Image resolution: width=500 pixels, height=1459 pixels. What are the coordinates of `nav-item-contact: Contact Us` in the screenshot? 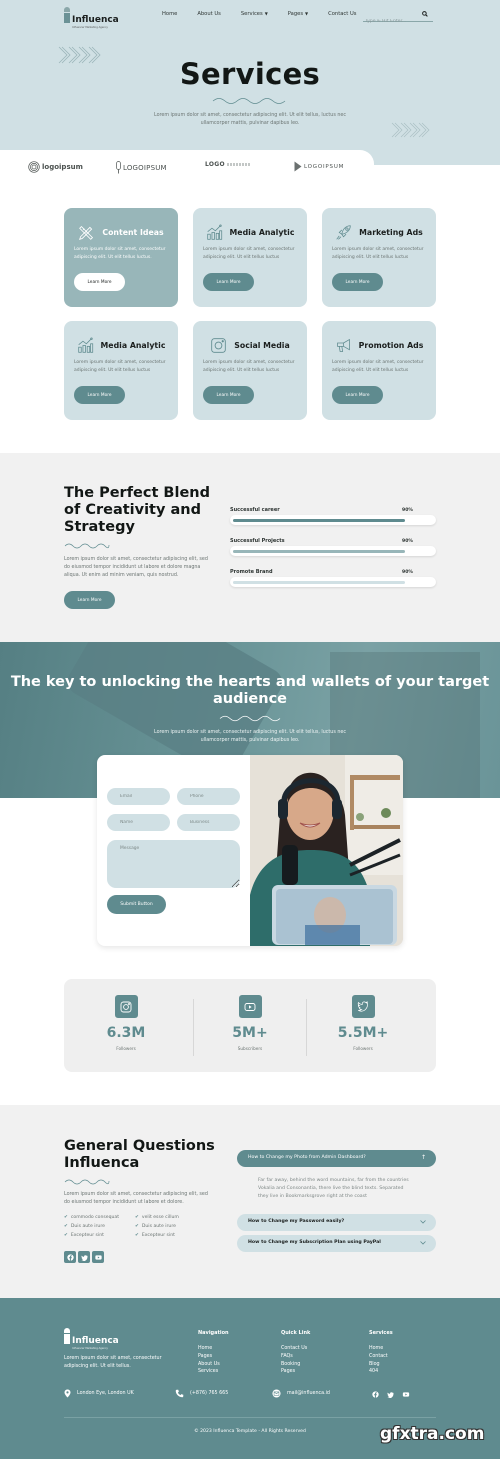 It's located at (342, 14).